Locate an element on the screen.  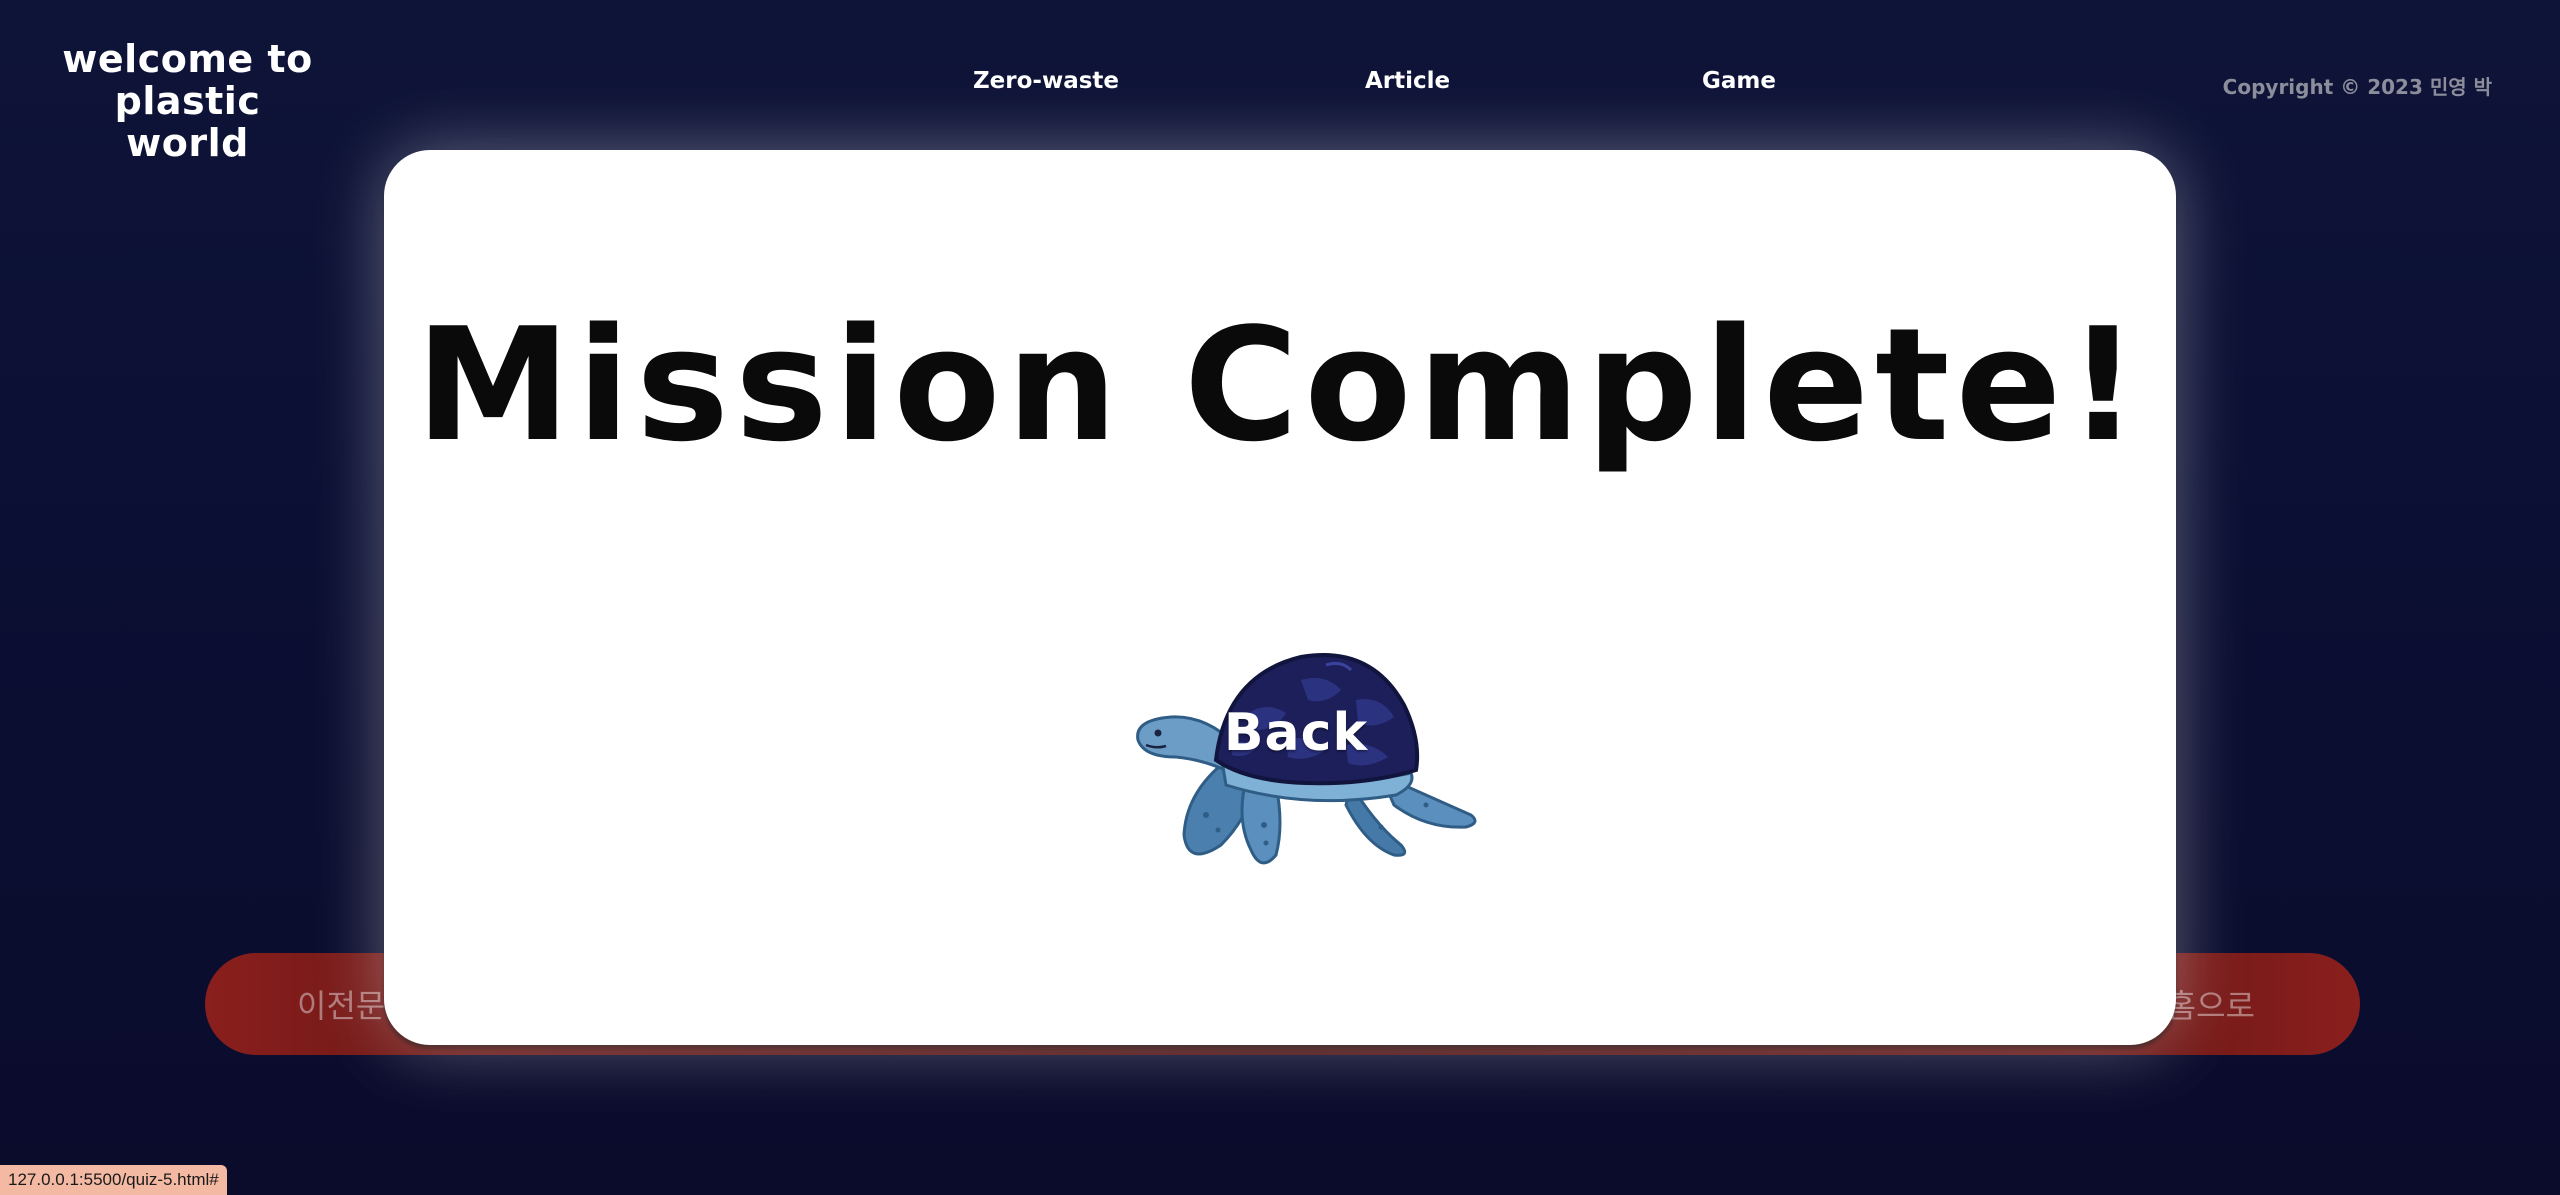
back-button: Back is located at coordinates (1312, 755).